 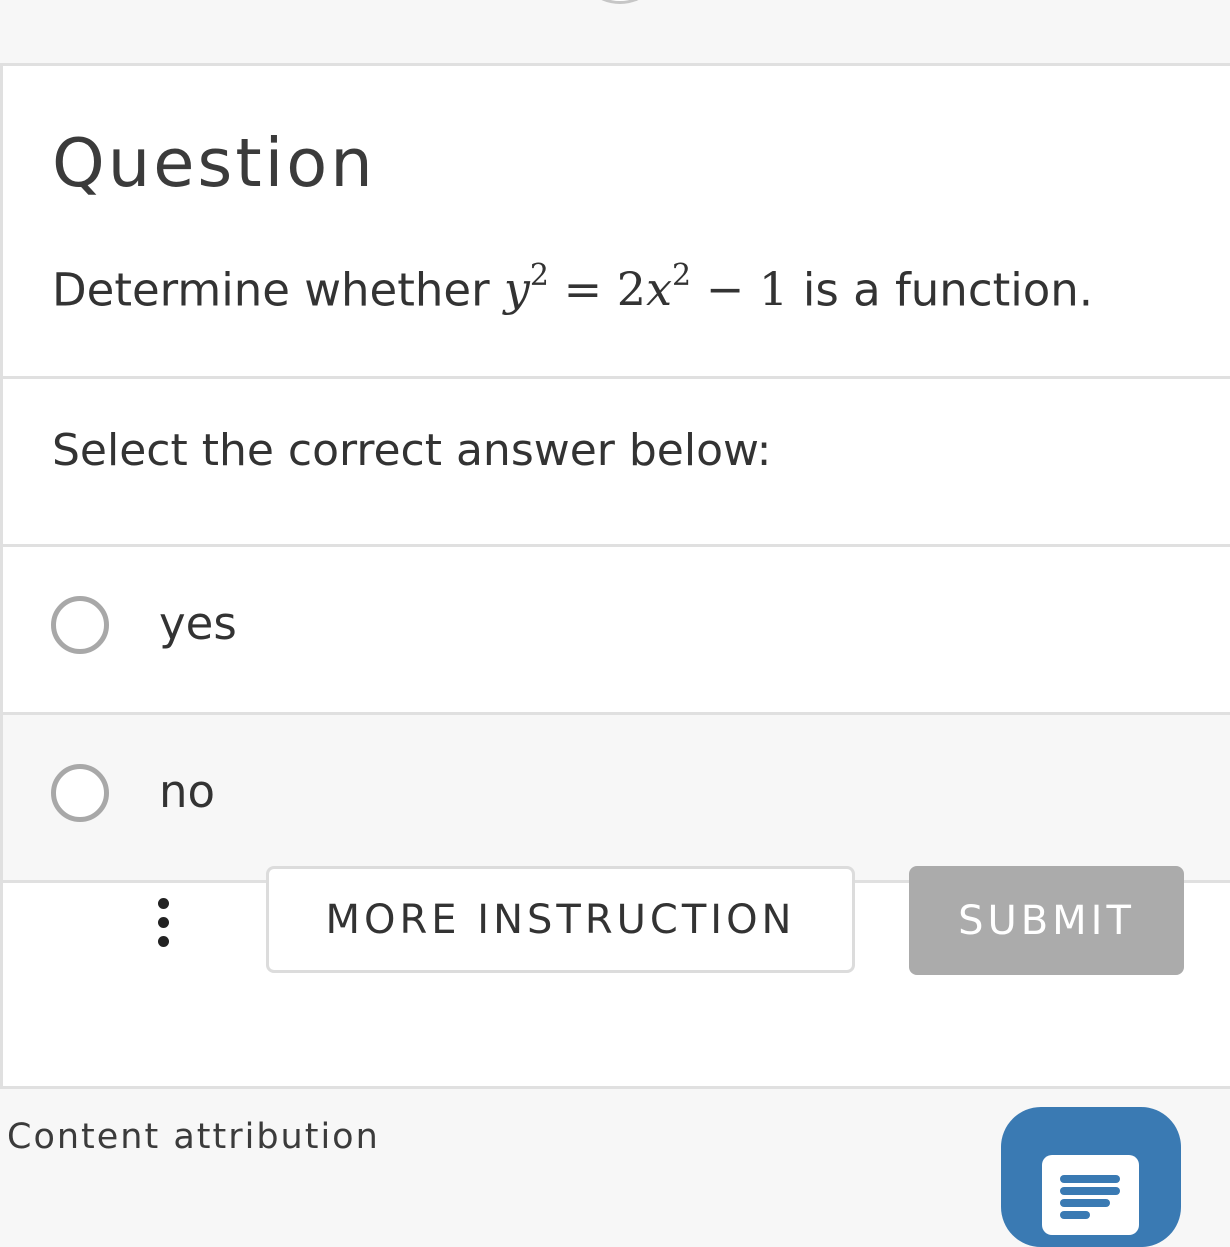 What do you see at coordinates (198, 623) in the screenshot?
I see `option-label-yes: yes` at bounding box center [198, 623].